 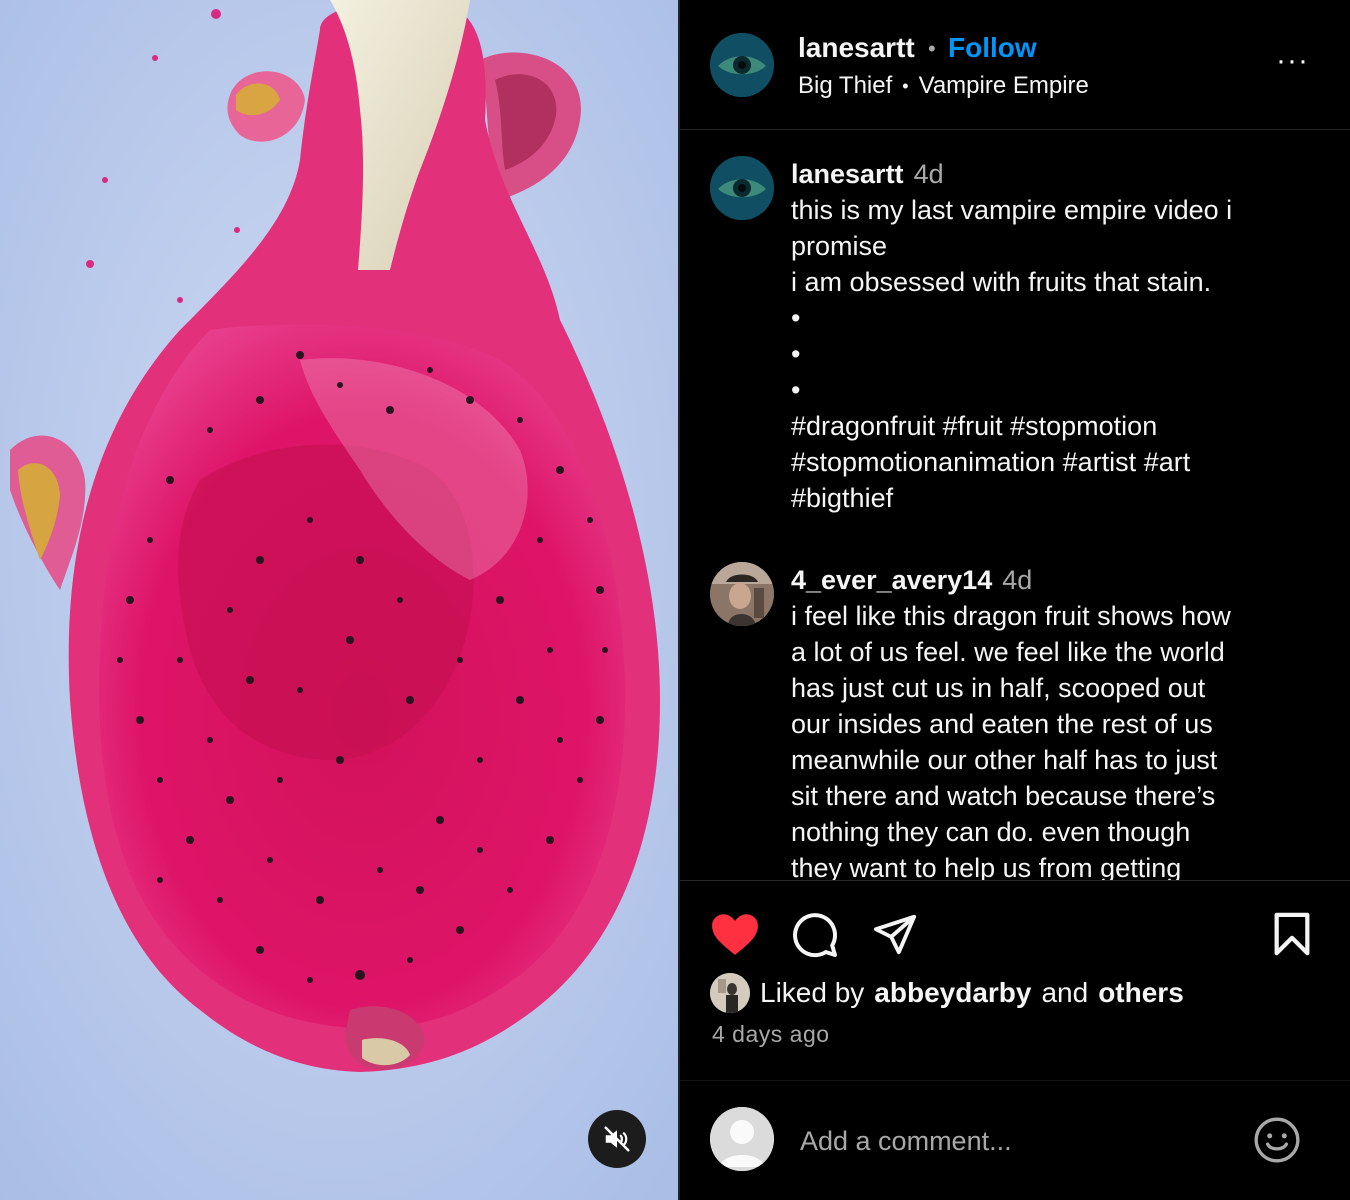 I want to click on comment-line: nothing they can do. even though, so click(x=991, y=832).